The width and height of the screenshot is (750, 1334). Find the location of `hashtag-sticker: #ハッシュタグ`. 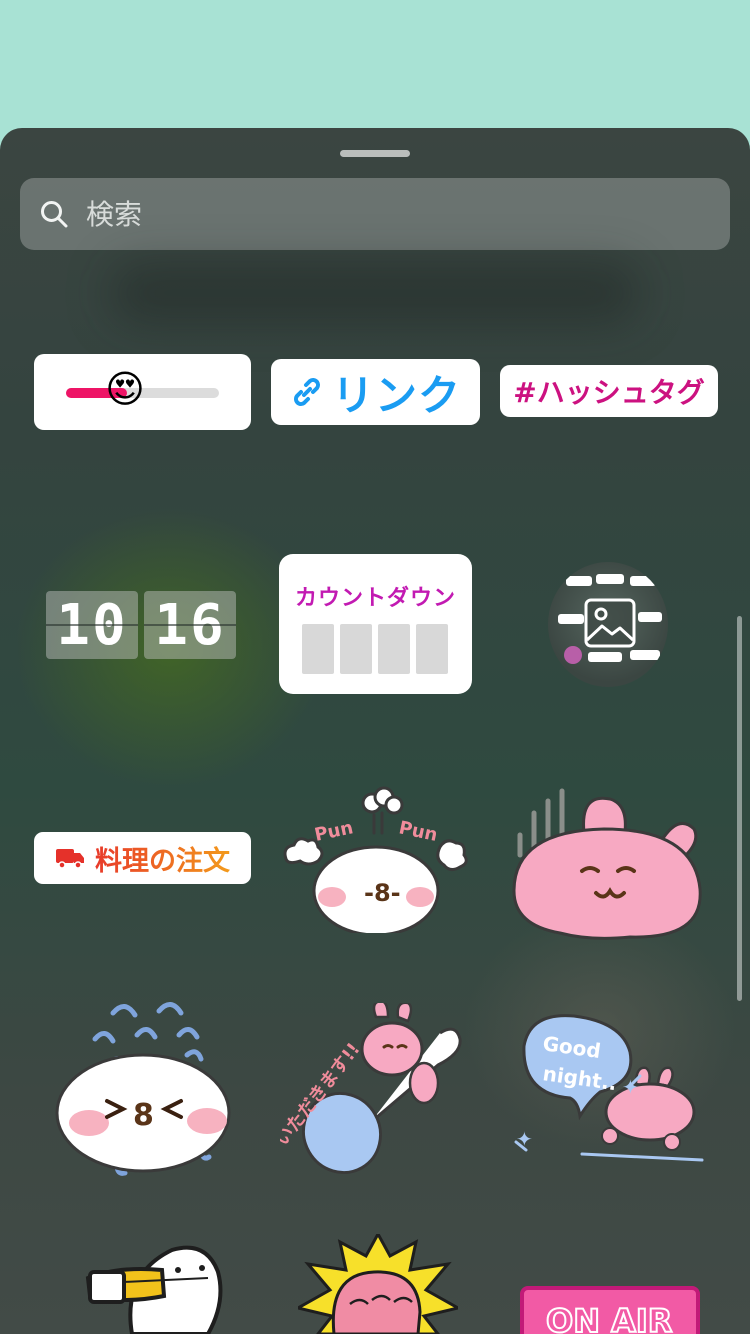

hashtag-sticker: #ハッシュタグ is located at coordinates (609, 391).